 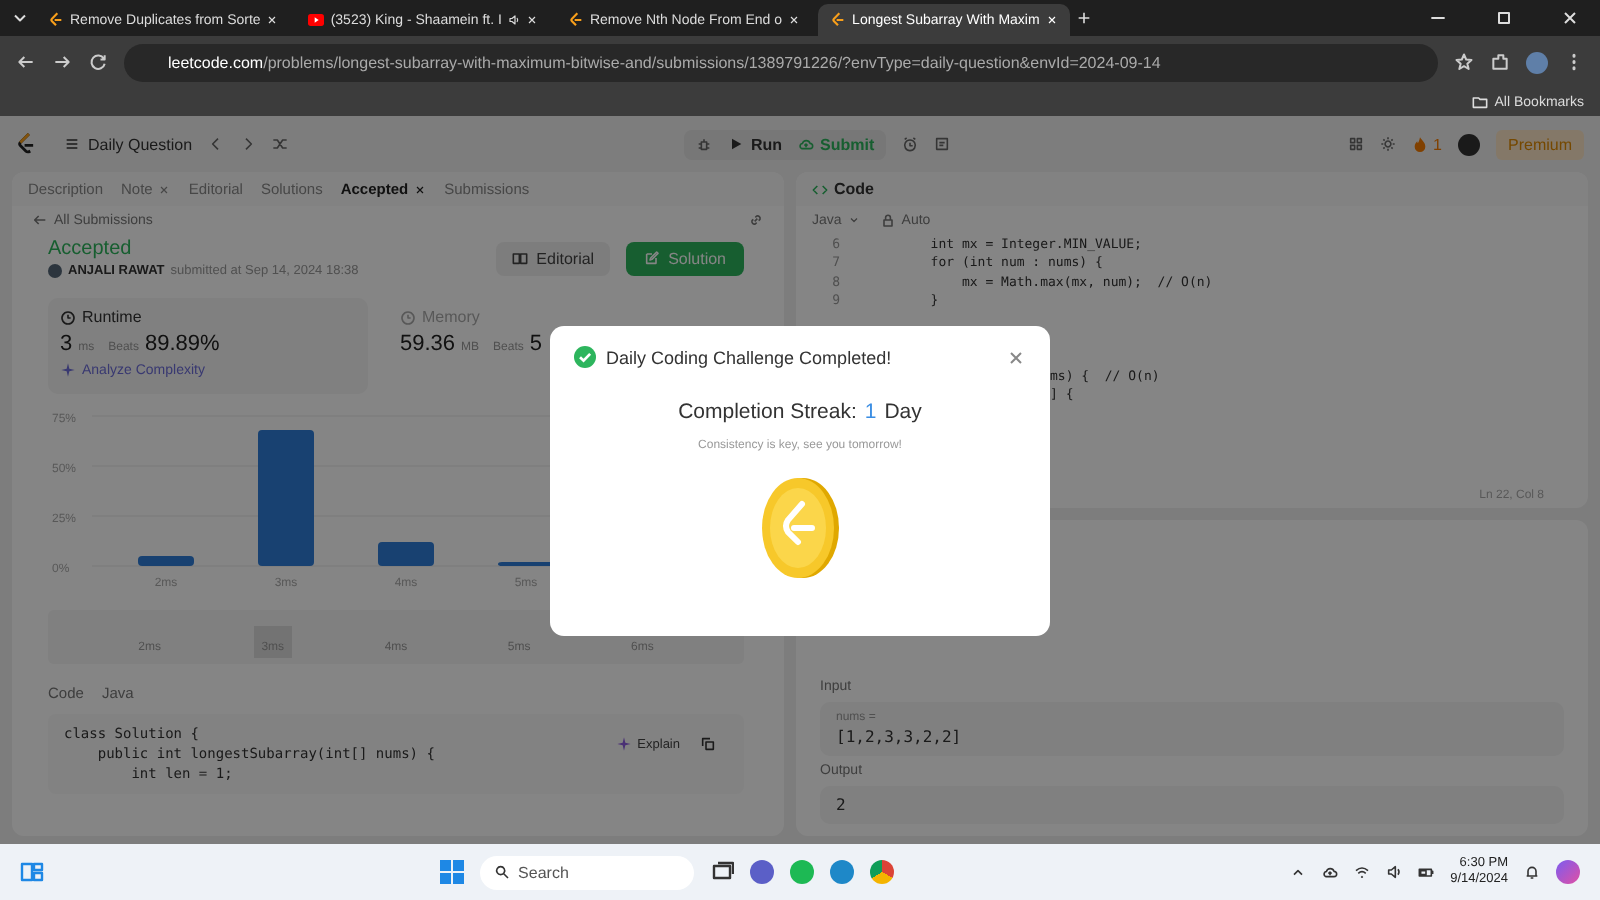 What do you see at coordinates (40, 220) in the screenshot?
I see `back-arrow-icon` at bounding box center [40, 220].